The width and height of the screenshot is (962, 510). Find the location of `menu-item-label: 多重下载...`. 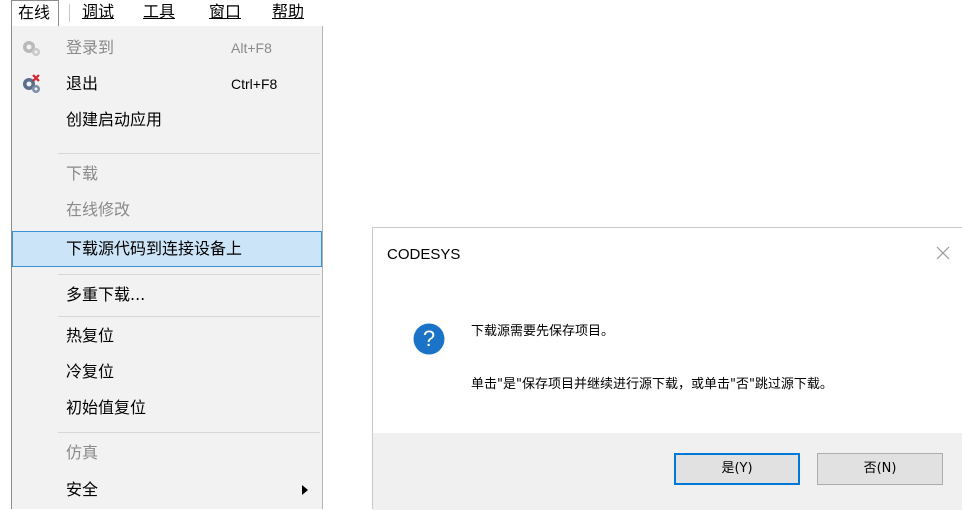

menu-item-label: 多重下载... is located at coordinates (106, 294).